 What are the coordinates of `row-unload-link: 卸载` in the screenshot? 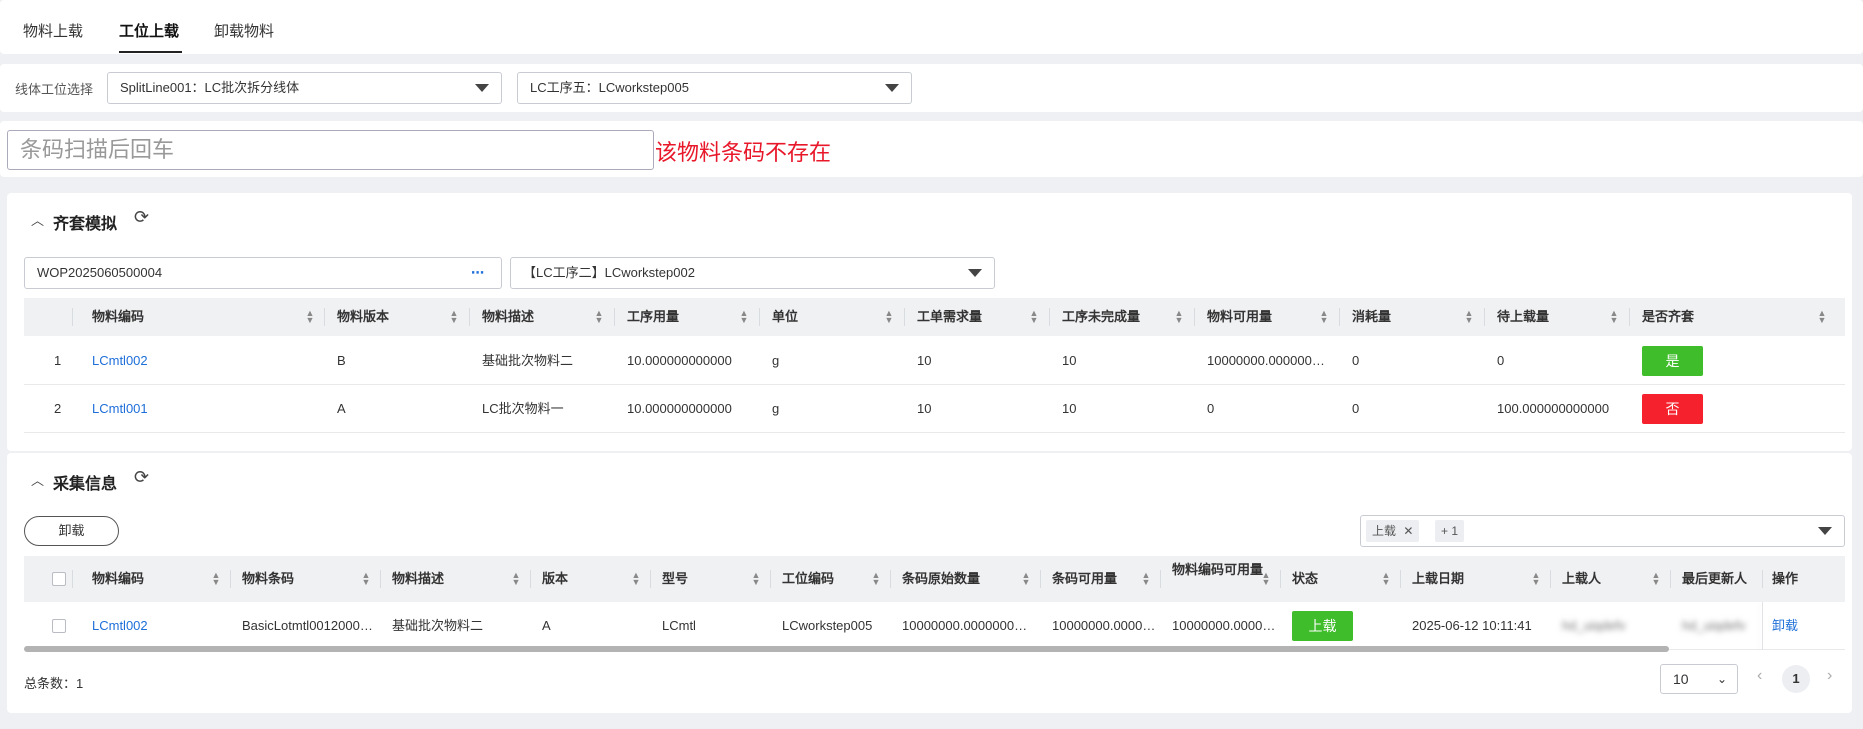 It's located at (1802, 626).